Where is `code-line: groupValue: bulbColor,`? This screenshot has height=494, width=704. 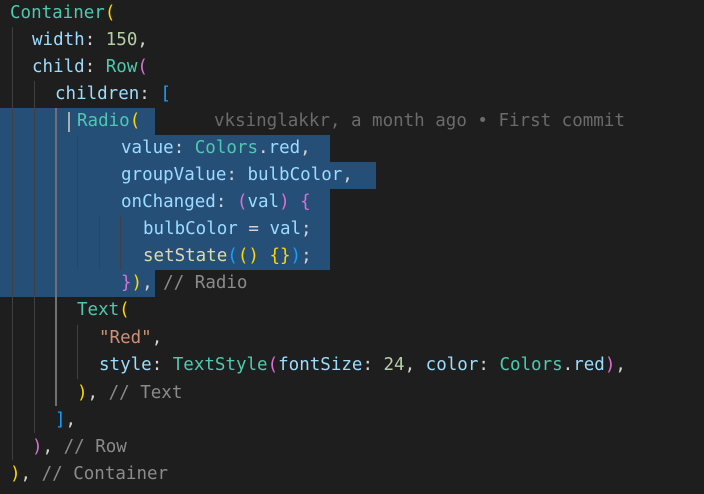
code-line: groupValue: bulbColor, is located at coordinates (237, 175).